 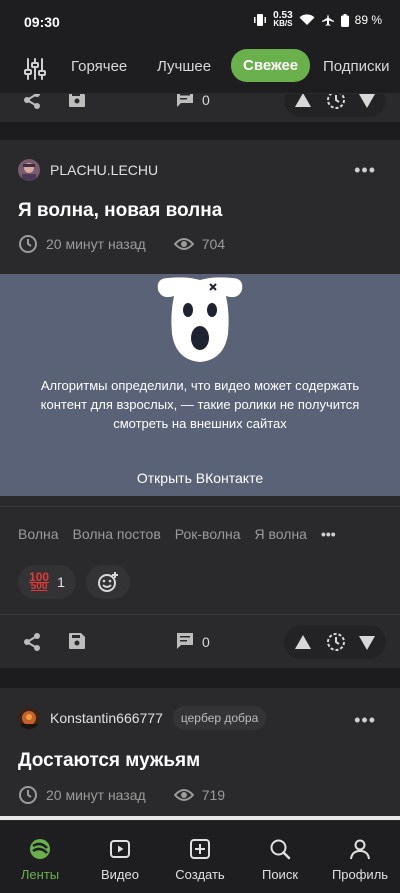 I want to click on author-name: Konstantin666777, so click(x=106, y=718).